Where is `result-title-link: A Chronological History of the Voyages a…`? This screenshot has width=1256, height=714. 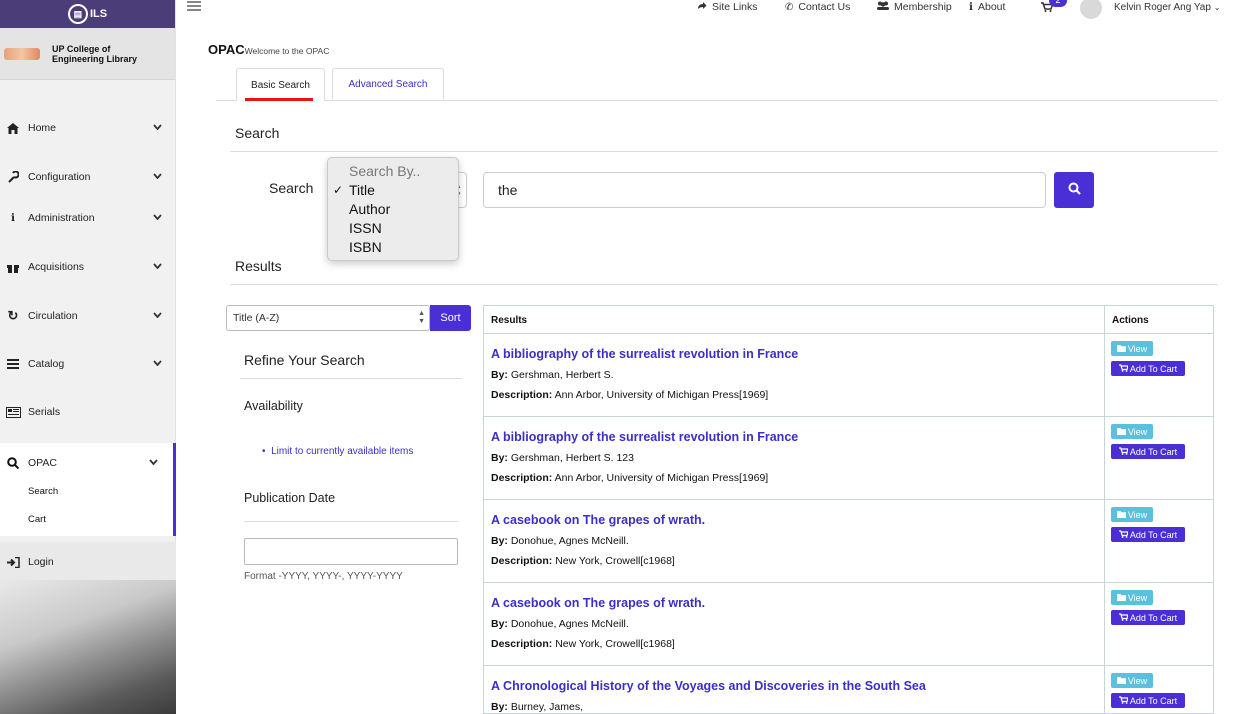 result-title-link: A Chronological History of the Voyages a… is located at coordinates (708, 686).